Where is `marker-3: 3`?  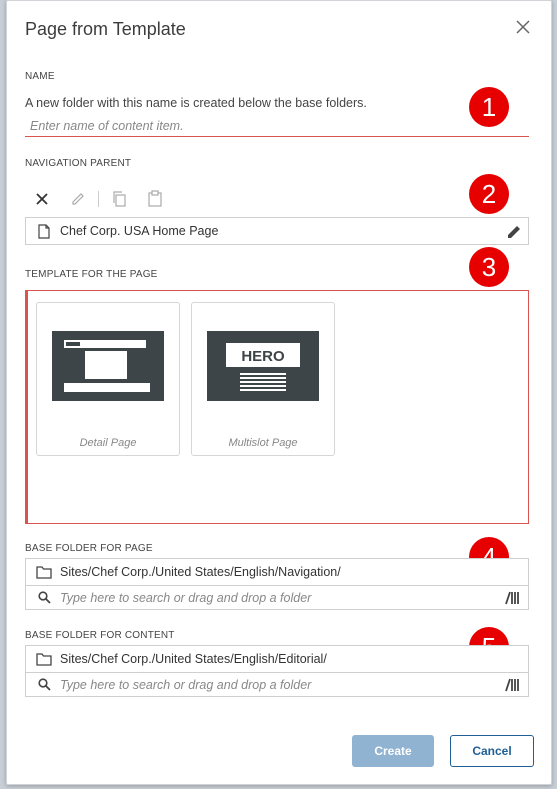 marker-3: 3 is located at coordinates (489, 267).